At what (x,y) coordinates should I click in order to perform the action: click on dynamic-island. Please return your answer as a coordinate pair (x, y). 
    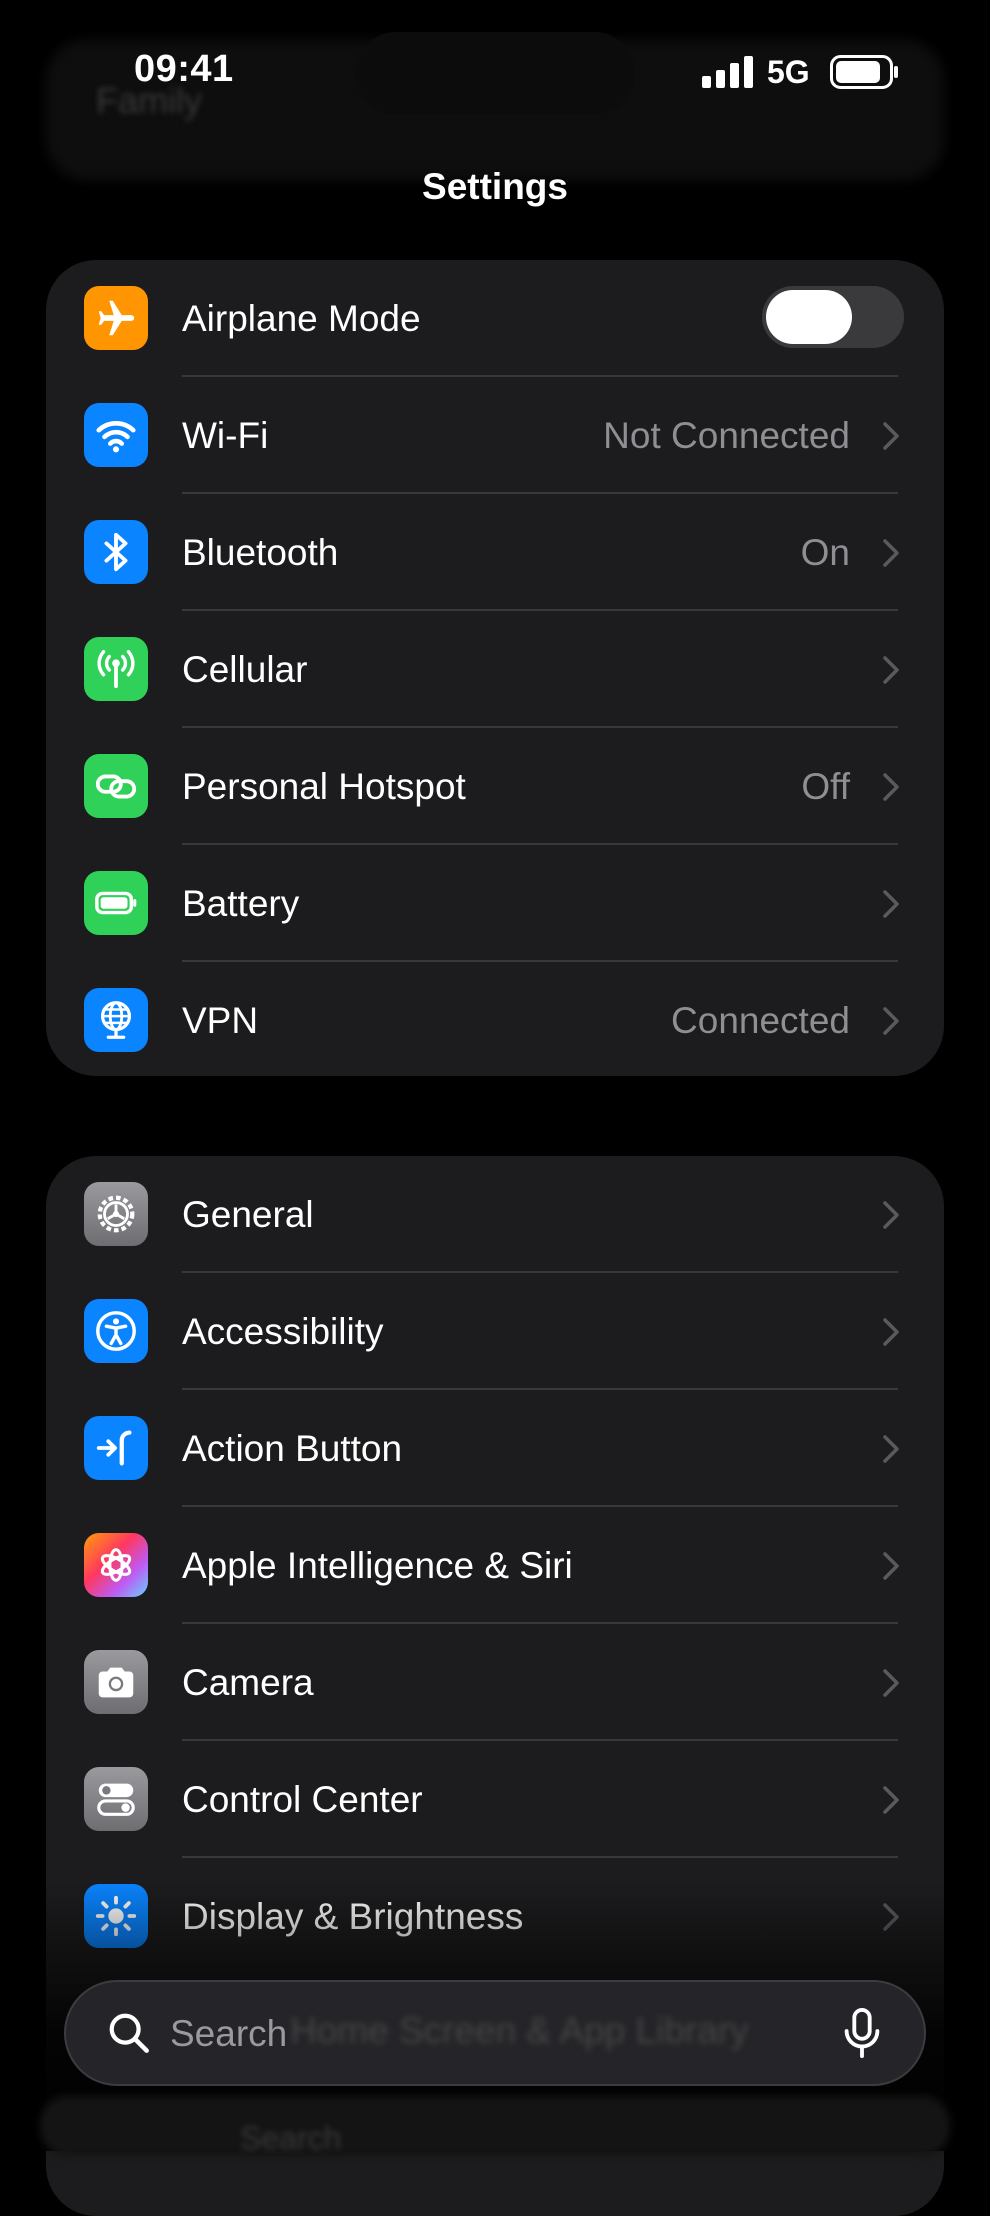
    Looking at the image, I should click on (495, 73).